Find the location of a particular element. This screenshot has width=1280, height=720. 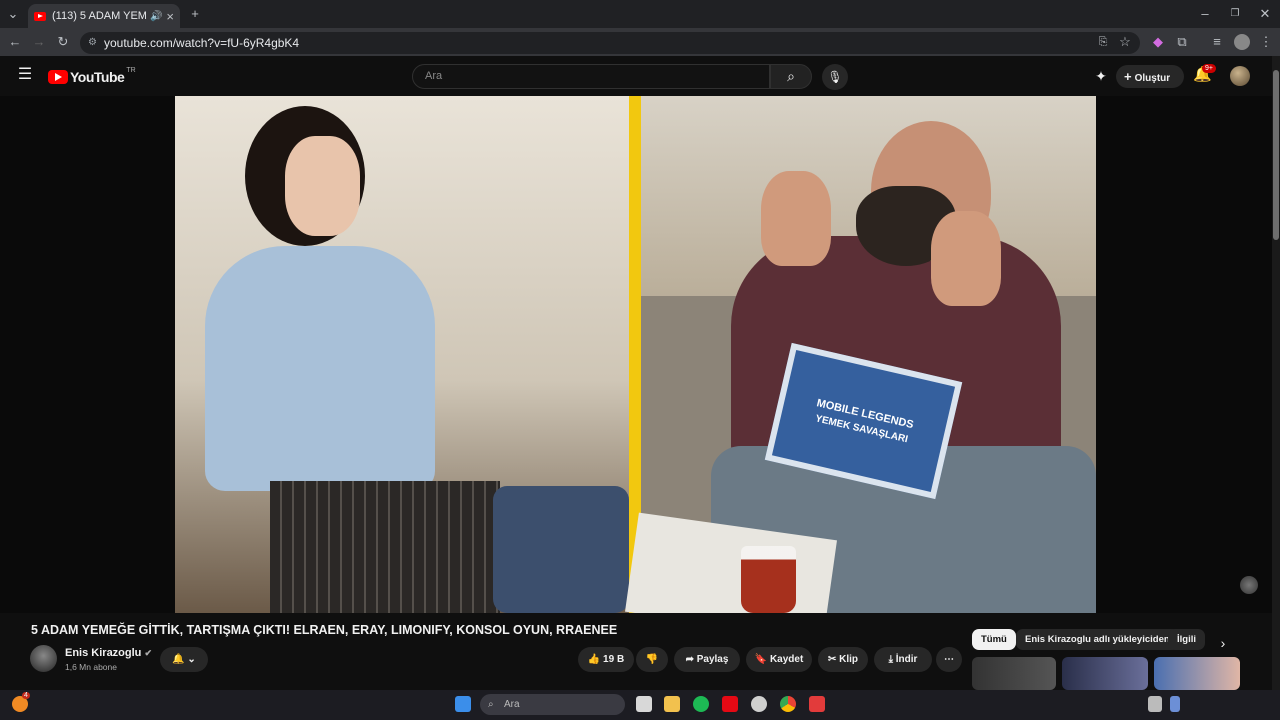

menu-kebab-icon: ⋮ is located at coordinates (1266, 42).